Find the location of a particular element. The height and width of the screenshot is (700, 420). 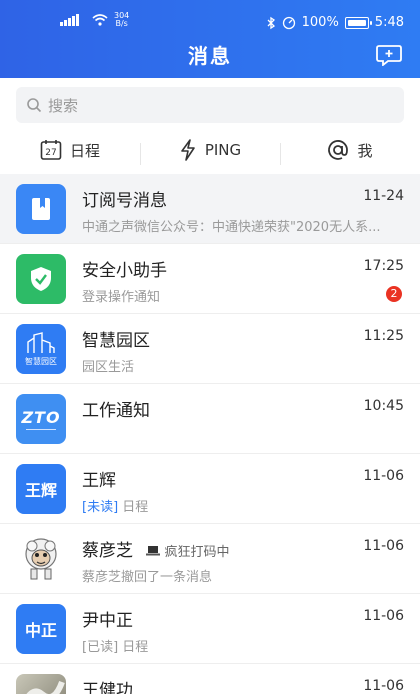

quick-tabs: 27 日程 PING 我 is located at coordinates (210, 150).